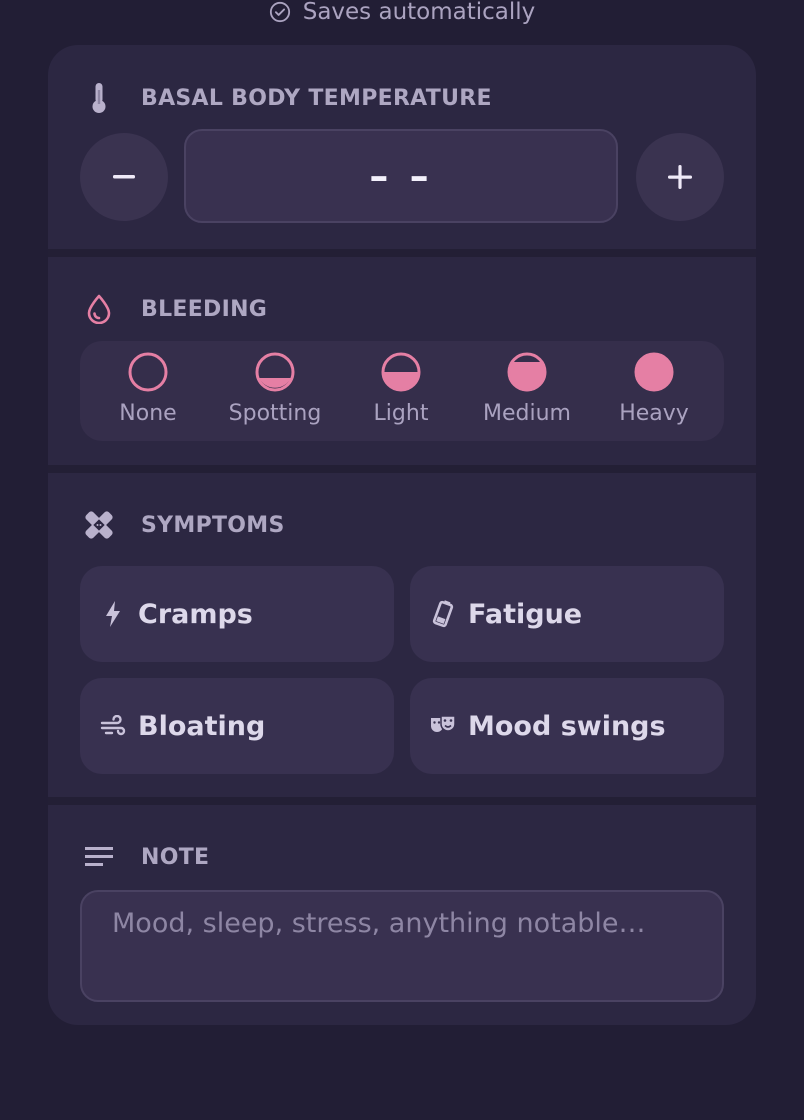  I want to click on bleeding-option-label: Medium, so click(527, 413).